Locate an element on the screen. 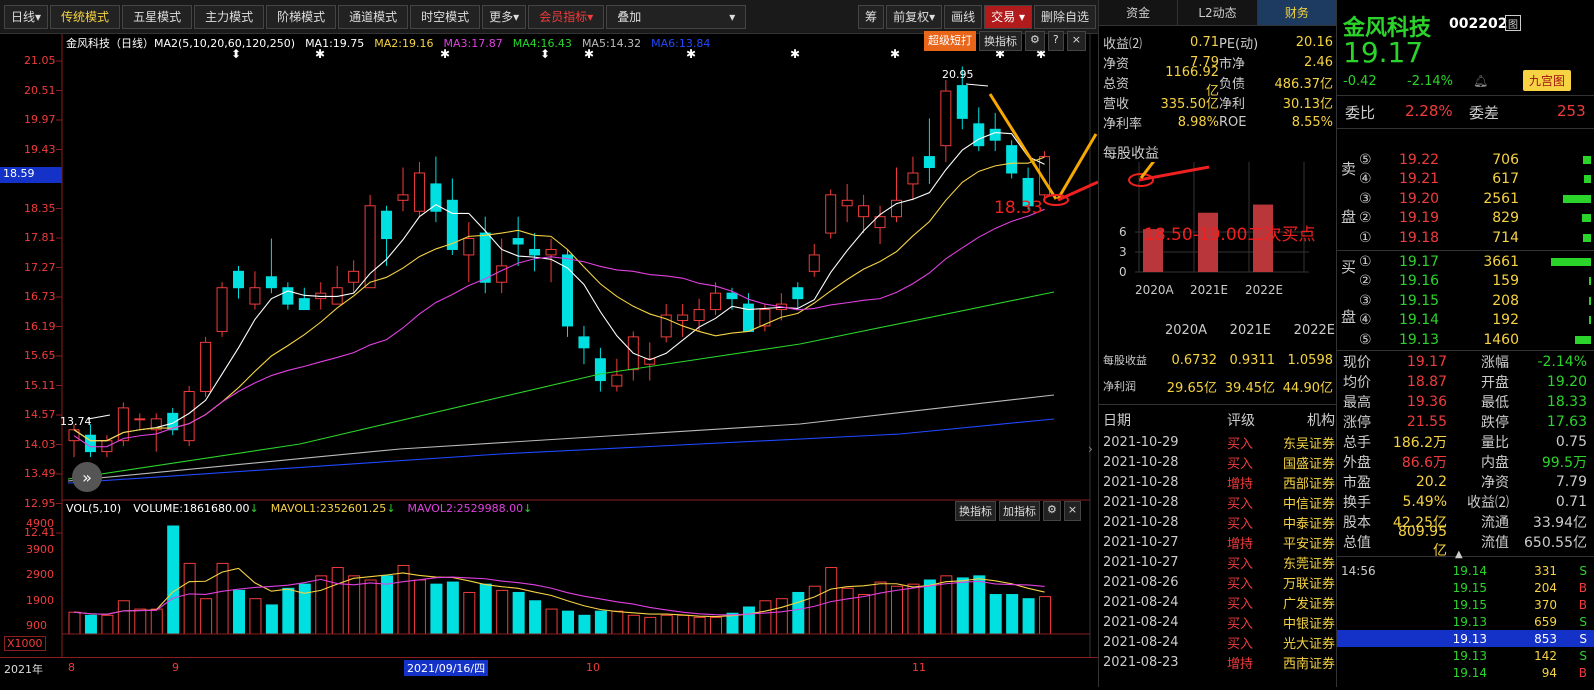 The image size is (1594, 690). member-indicator-menu: 会员指标 ▾ is located at coordinates (566, 16).